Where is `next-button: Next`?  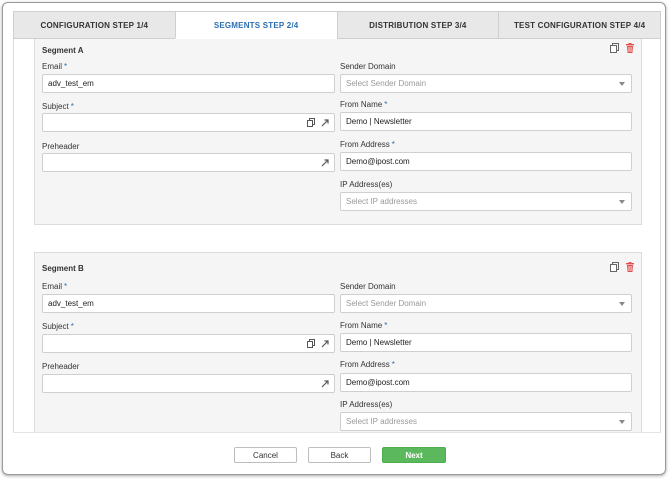 next-button: Next is located at coordinates (414, 455).